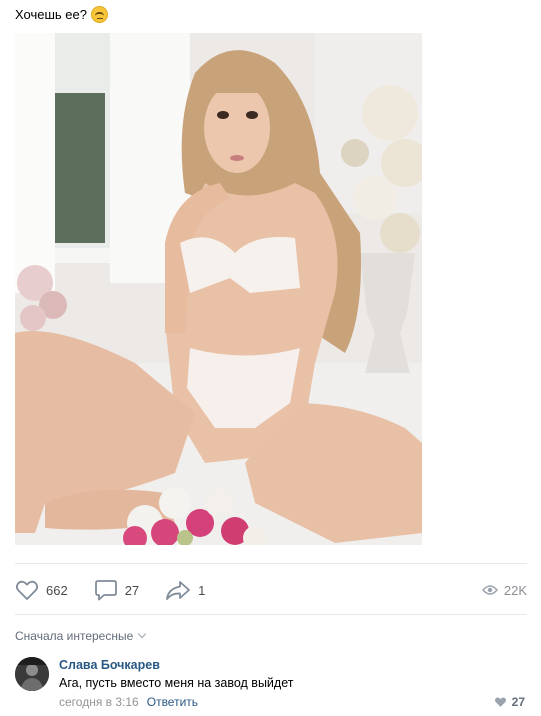 This screenshot has width=541, height=716. I want to click on comment-time: сегодня в 3:16, so click(99, 702).